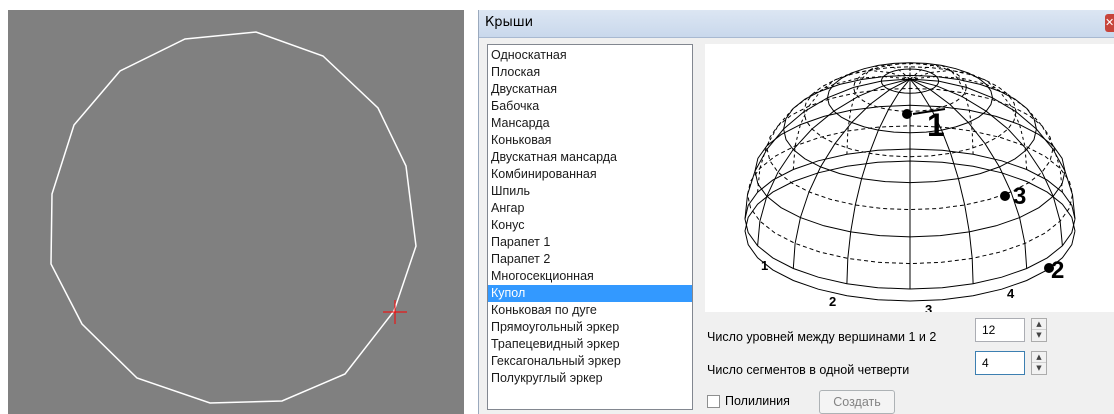  Describe the element at coordinates (590, 327) in the screenshot. I see `roof-type-item: Прямоугольный эркер` at that location.